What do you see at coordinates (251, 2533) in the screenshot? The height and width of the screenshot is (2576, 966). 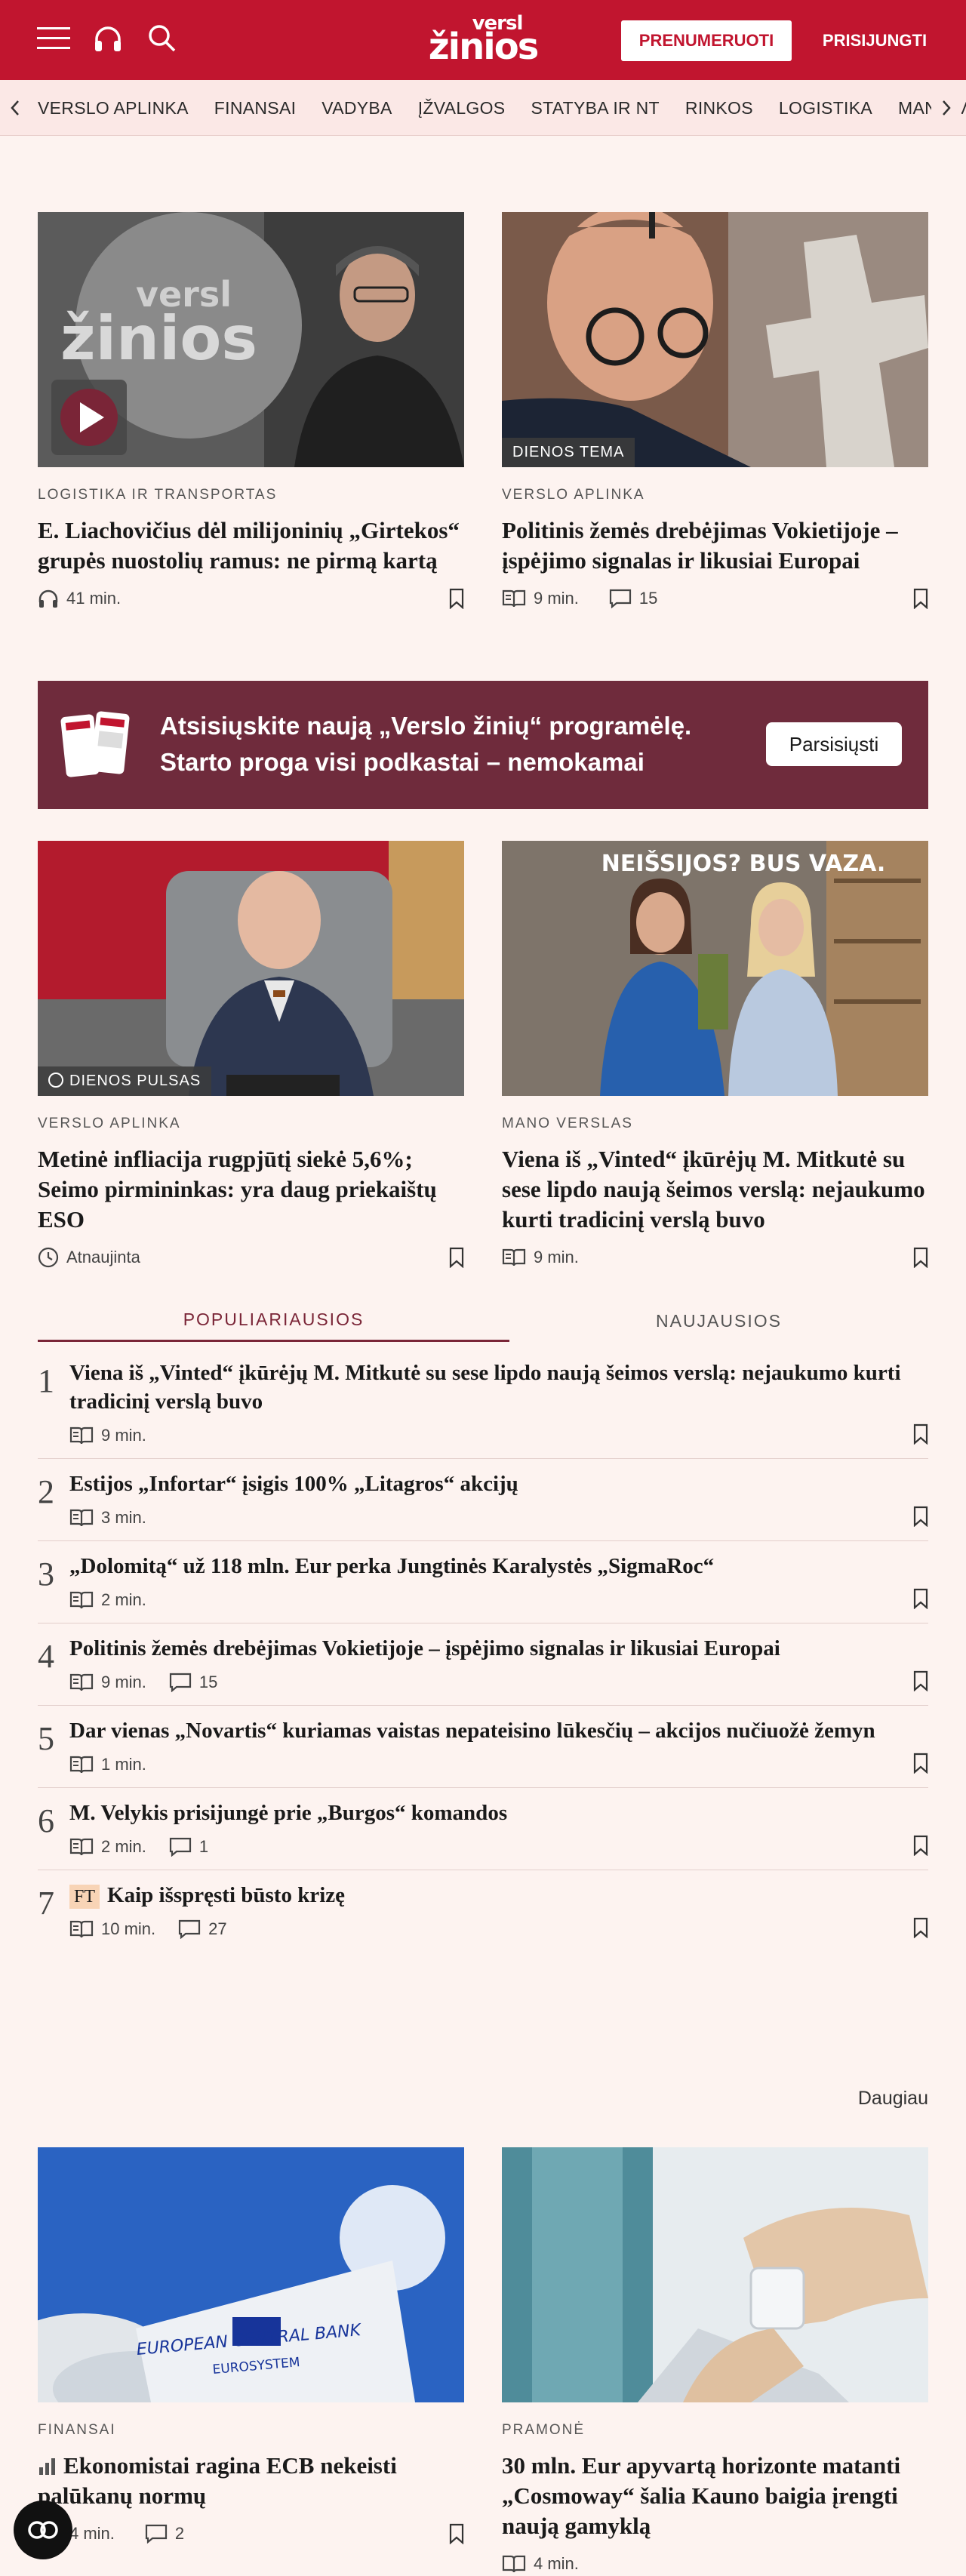 I see `article-meta: 4 min. 2` at bounding box center [251, 2533].